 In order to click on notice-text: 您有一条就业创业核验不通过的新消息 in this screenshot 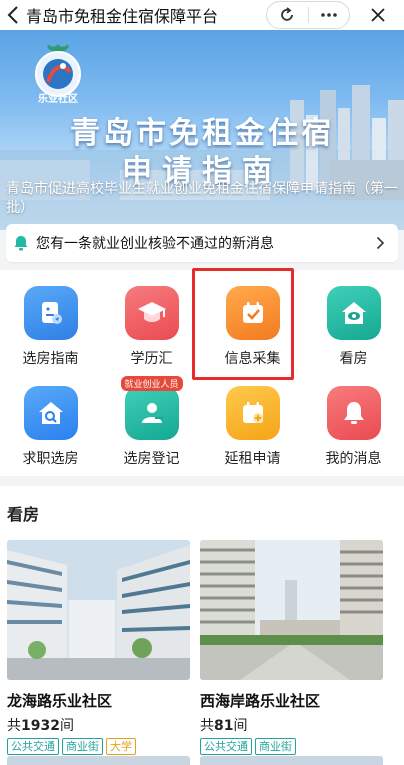, I will do `click(155, 244)`.